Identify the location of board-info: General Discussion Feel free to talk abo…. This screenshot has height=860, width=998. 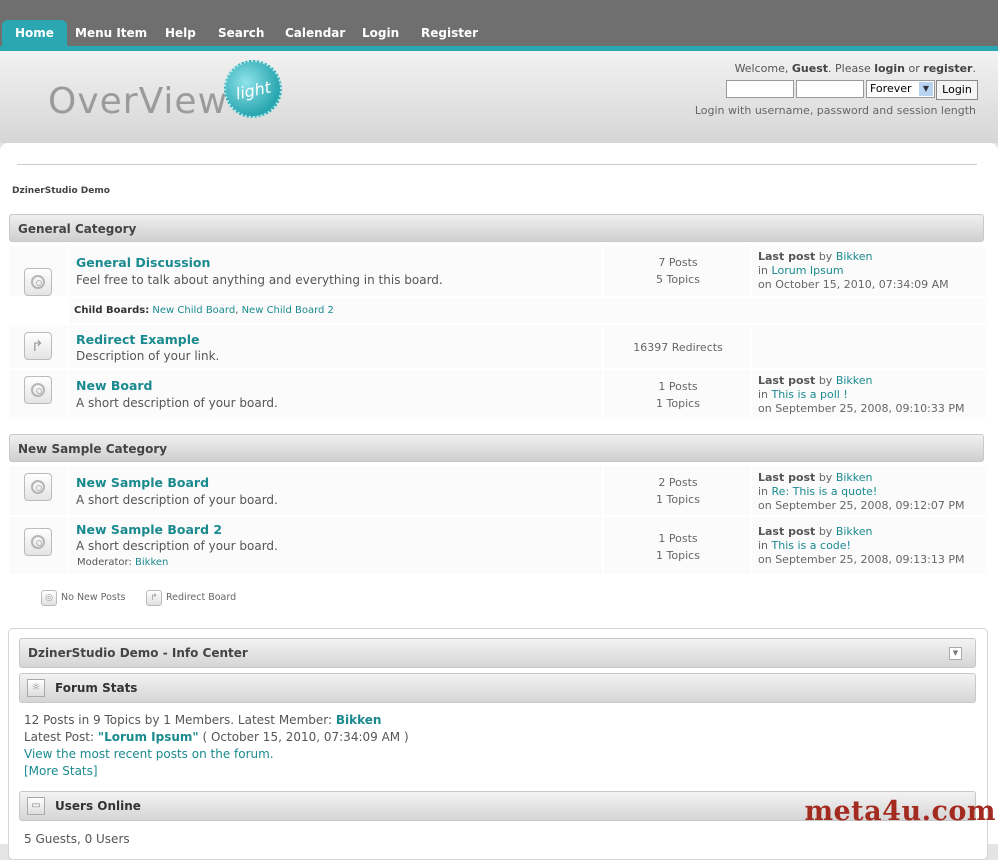
(335, 271).